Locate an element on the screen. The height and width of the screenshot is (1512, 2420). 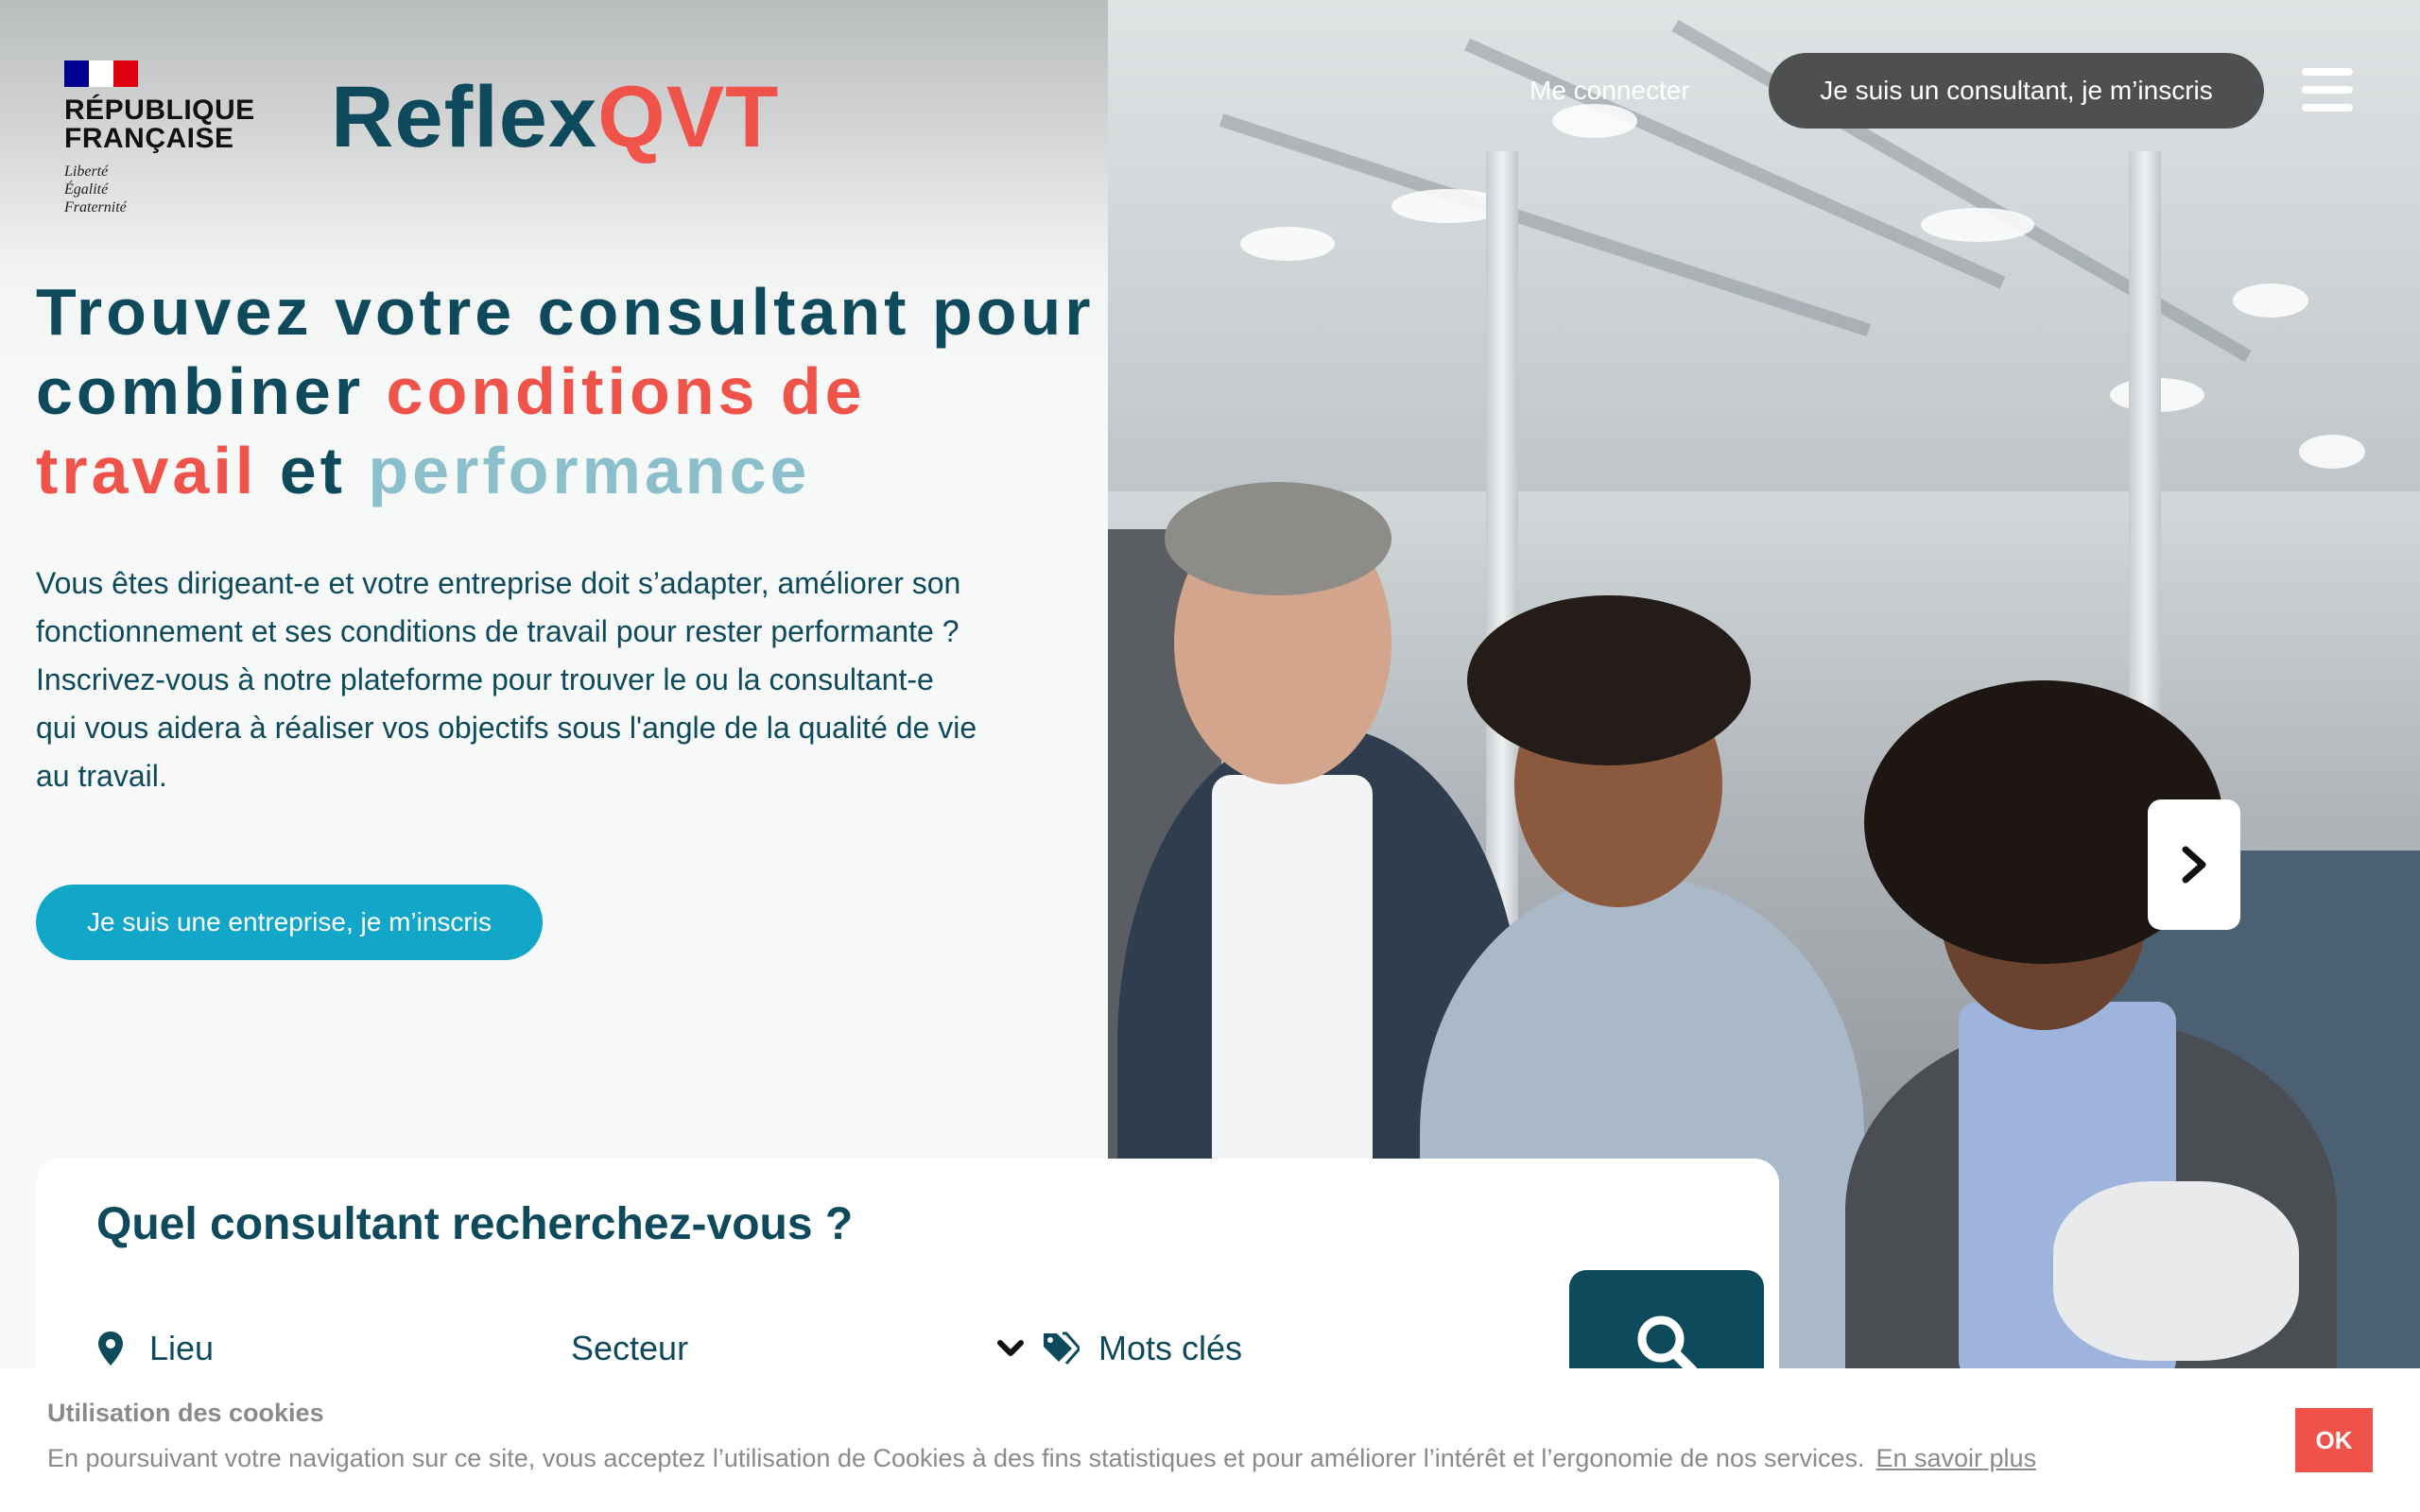
chevron-down-icon is located at coordinates (1011, 1348).